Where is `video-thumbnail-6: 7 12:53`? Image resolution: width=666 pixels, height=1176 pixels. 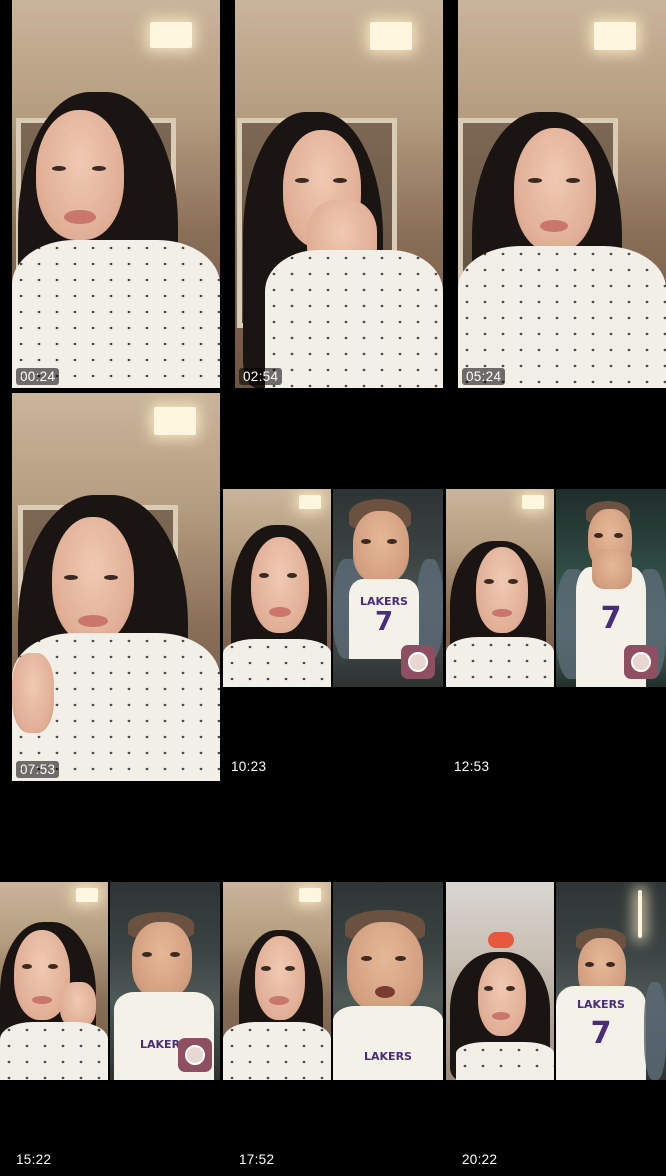 video-thumbnail-6: 7 12:53 is located at coordinates (556, 587).